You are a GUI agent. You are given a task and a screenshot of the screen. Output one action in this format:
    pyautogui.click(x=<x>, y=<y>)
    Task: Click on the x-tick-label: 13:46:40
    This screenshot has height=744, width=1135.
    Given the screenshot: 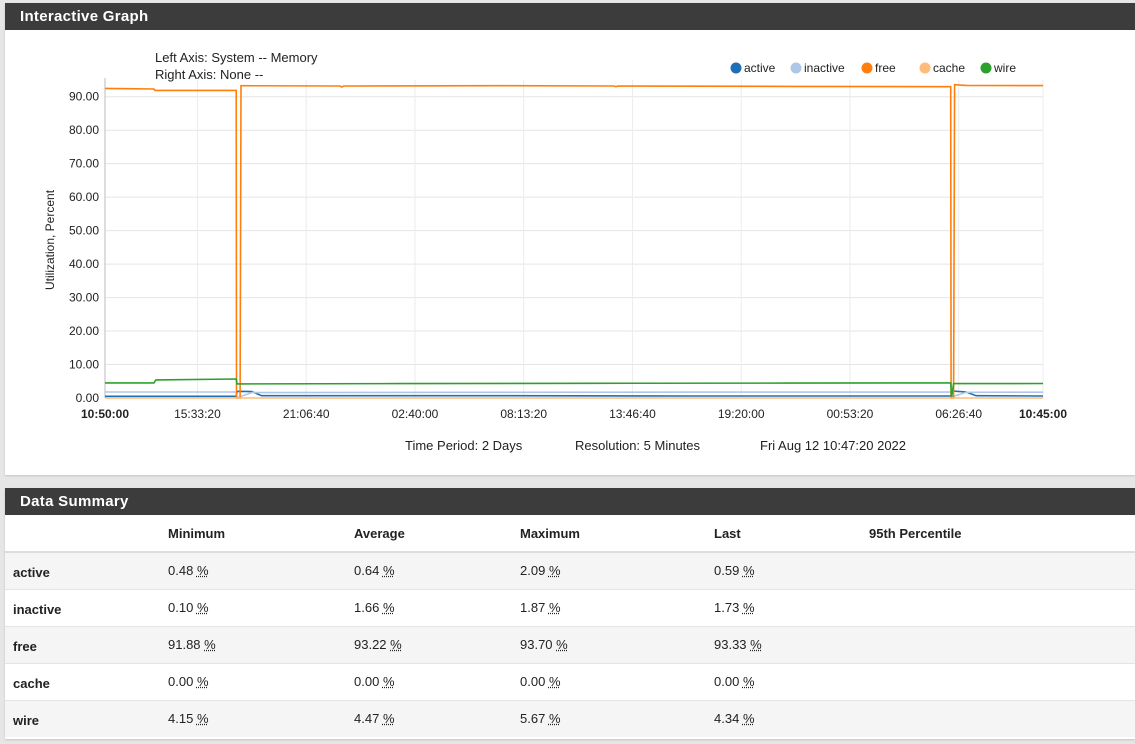 What is the action you would take?
    pyautogui.click(x=632, y=414)
    